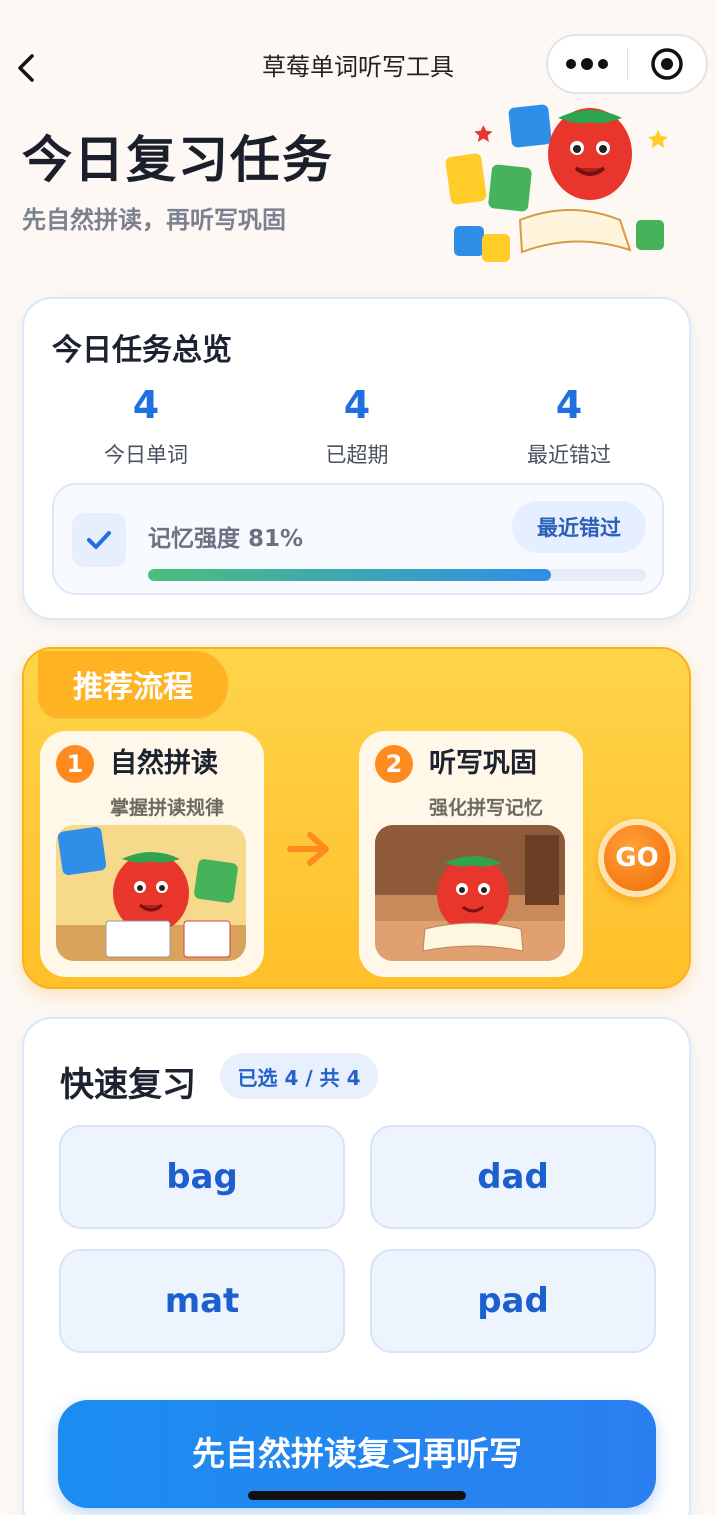 This screenshot has height=1515, width=716. I want to click on more-button, so click(587, 64).